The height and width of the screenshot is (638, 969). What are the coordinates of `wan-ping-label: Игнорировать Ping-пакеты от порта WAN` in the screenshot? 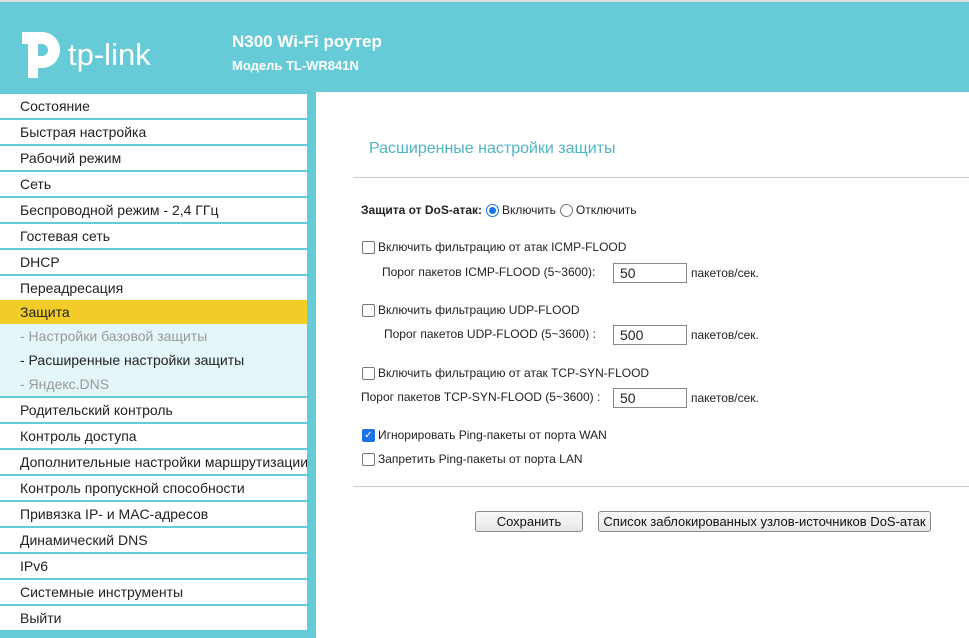 It's located at (492, 435).